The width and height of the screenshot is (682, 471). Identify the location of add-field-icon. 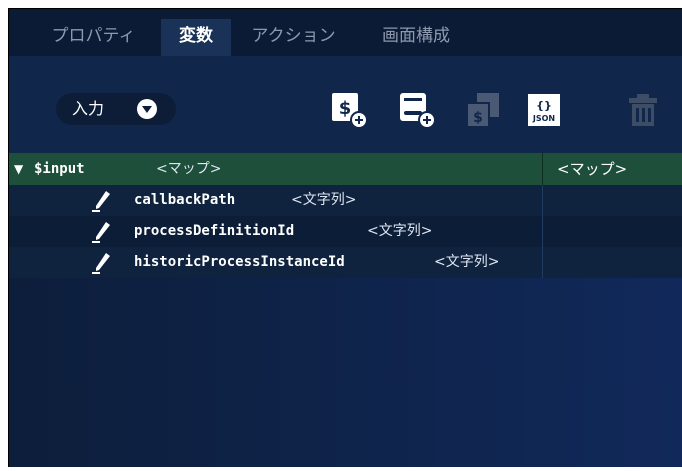
(418, 111).